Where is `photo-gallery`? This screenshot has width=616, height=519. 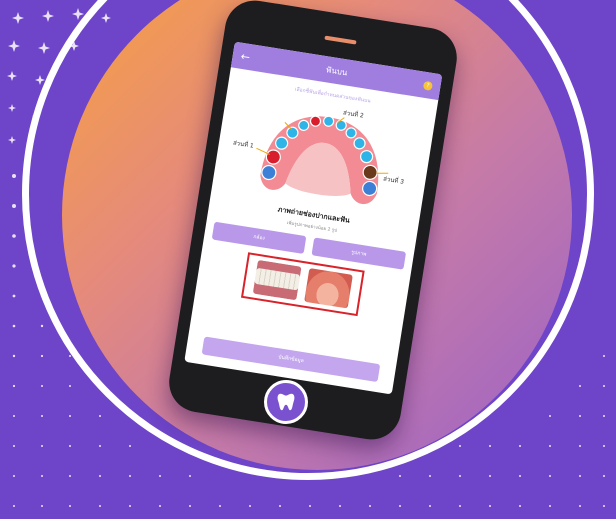 photo-gallery is located at coordinates (302, 284).